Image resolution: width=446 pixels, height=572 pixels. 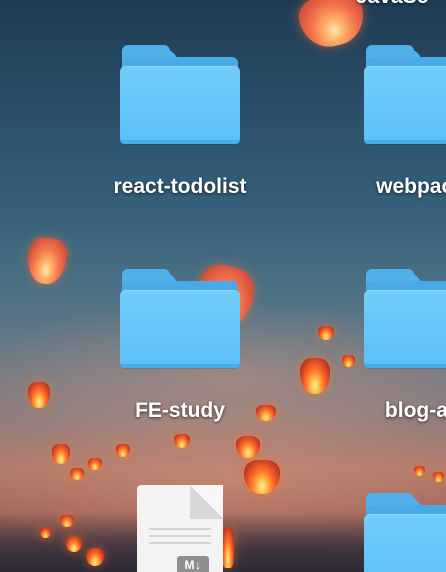 I want to click on desktop-folder-webpack: webpack-, so click(x=385, y=122).